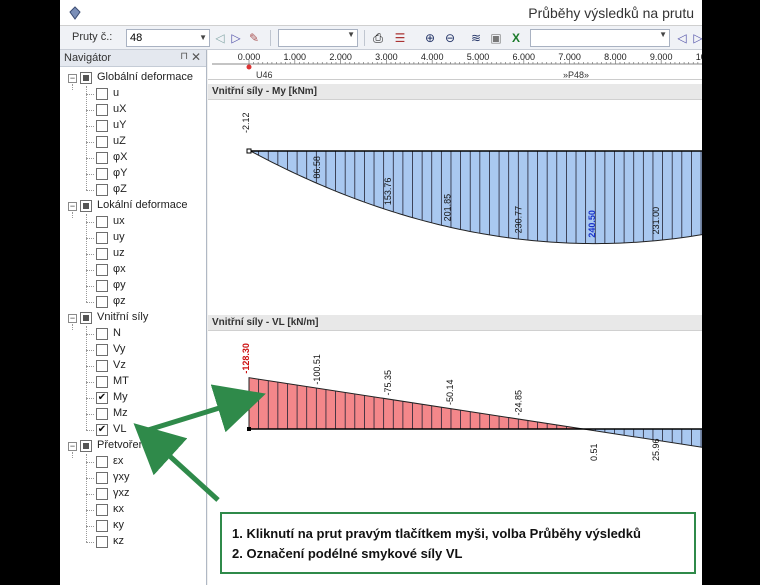 Image resolution: width=760 pixels, height=585 pixels. What do you see at coordinates (184, 56) in the screenshot?
I see `pin-icon: ⊓` at bounding box center [184, 56].